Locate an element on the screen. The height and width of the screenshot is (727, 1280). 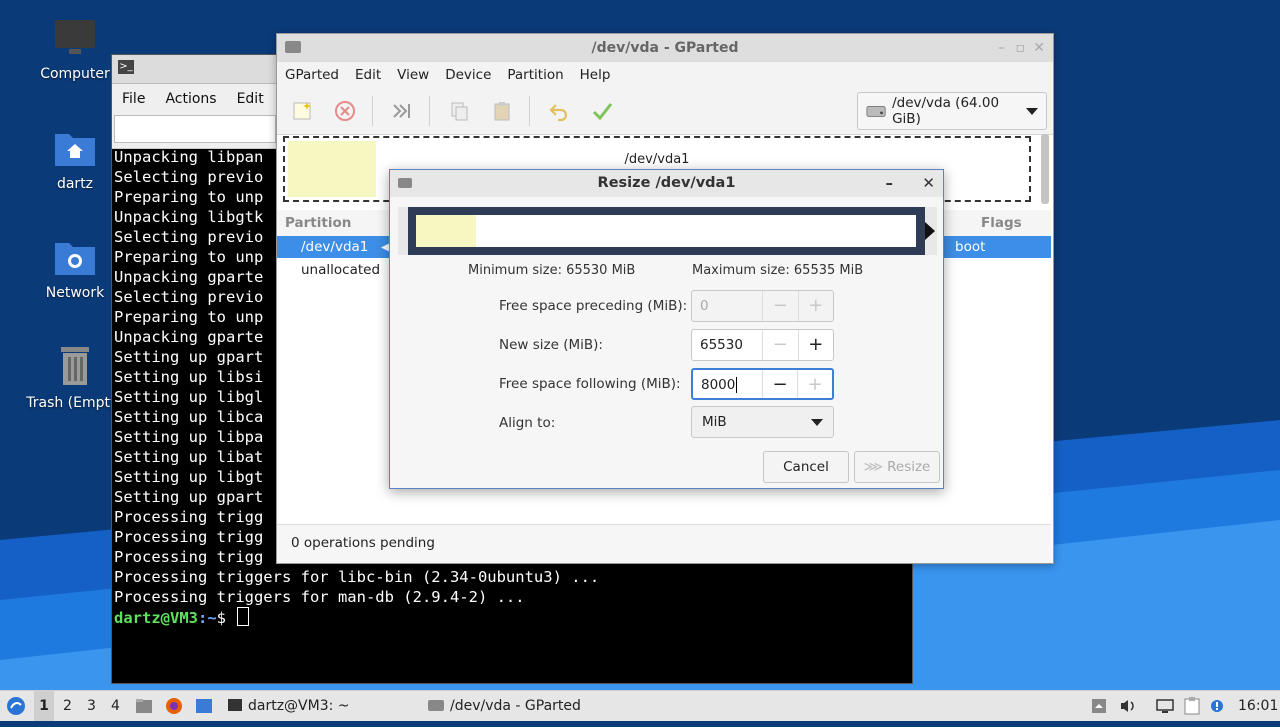
workspace-4: 4 is located at coordinates (115, 706).